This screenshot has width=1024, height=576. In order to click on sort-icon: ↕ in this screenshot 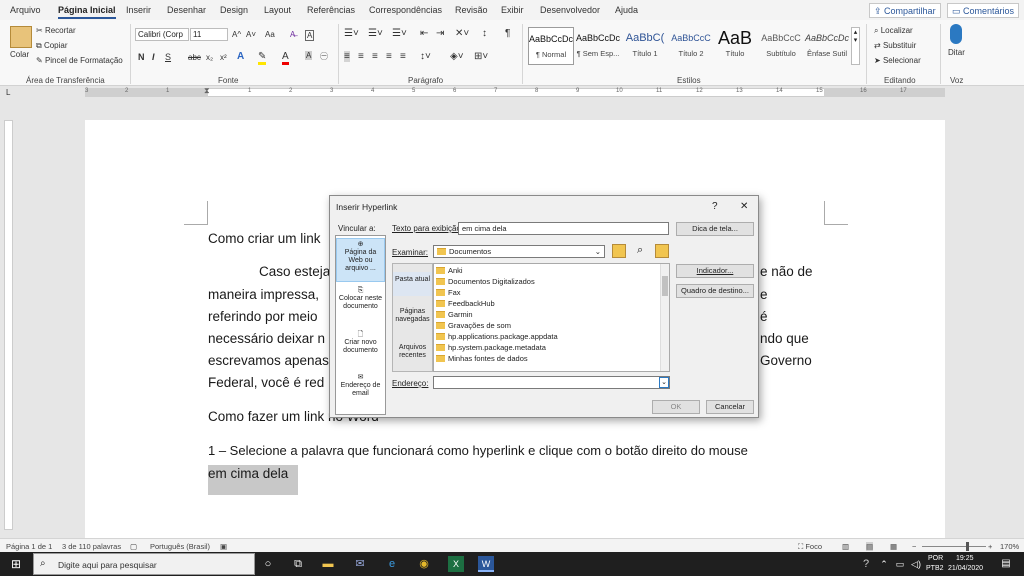, I will do `click(484, 33)`.